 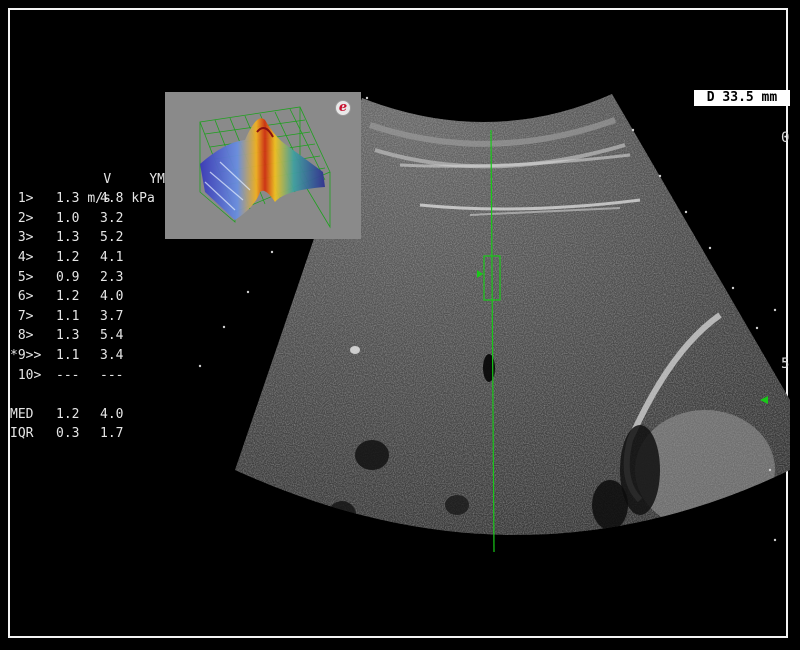 I want to click on table-row: 4> 1.2 4.1, so click(x=67, y=257).